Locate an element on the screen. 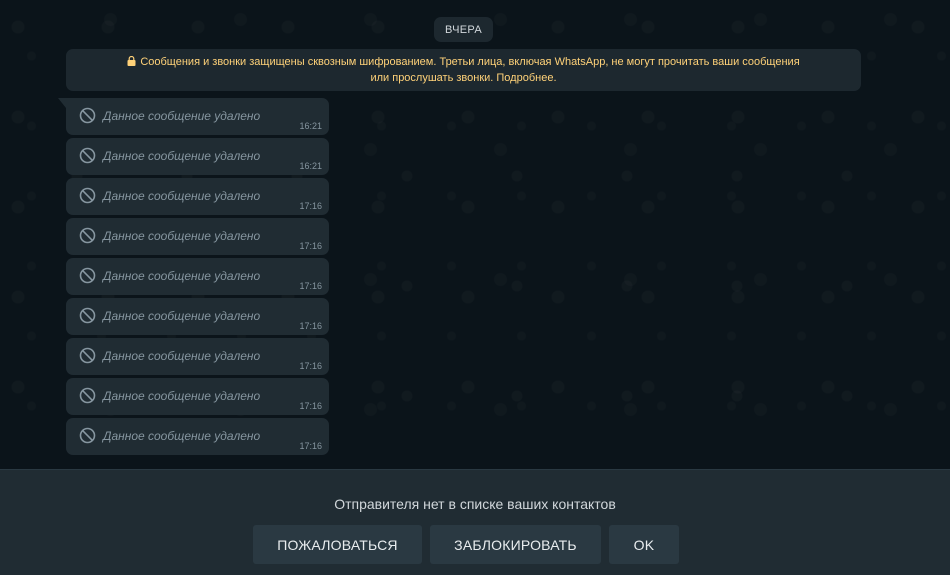  lock-icon is located at coordinates (131, 61).